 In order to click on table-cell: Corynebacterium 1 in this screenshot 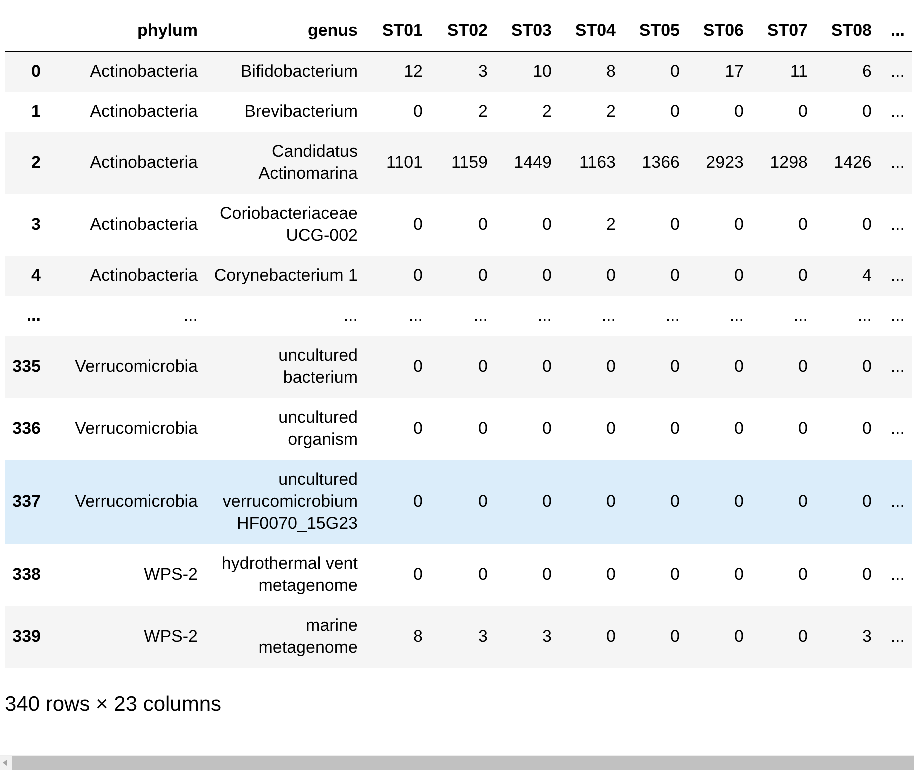, I will do `click(285, 276)`.